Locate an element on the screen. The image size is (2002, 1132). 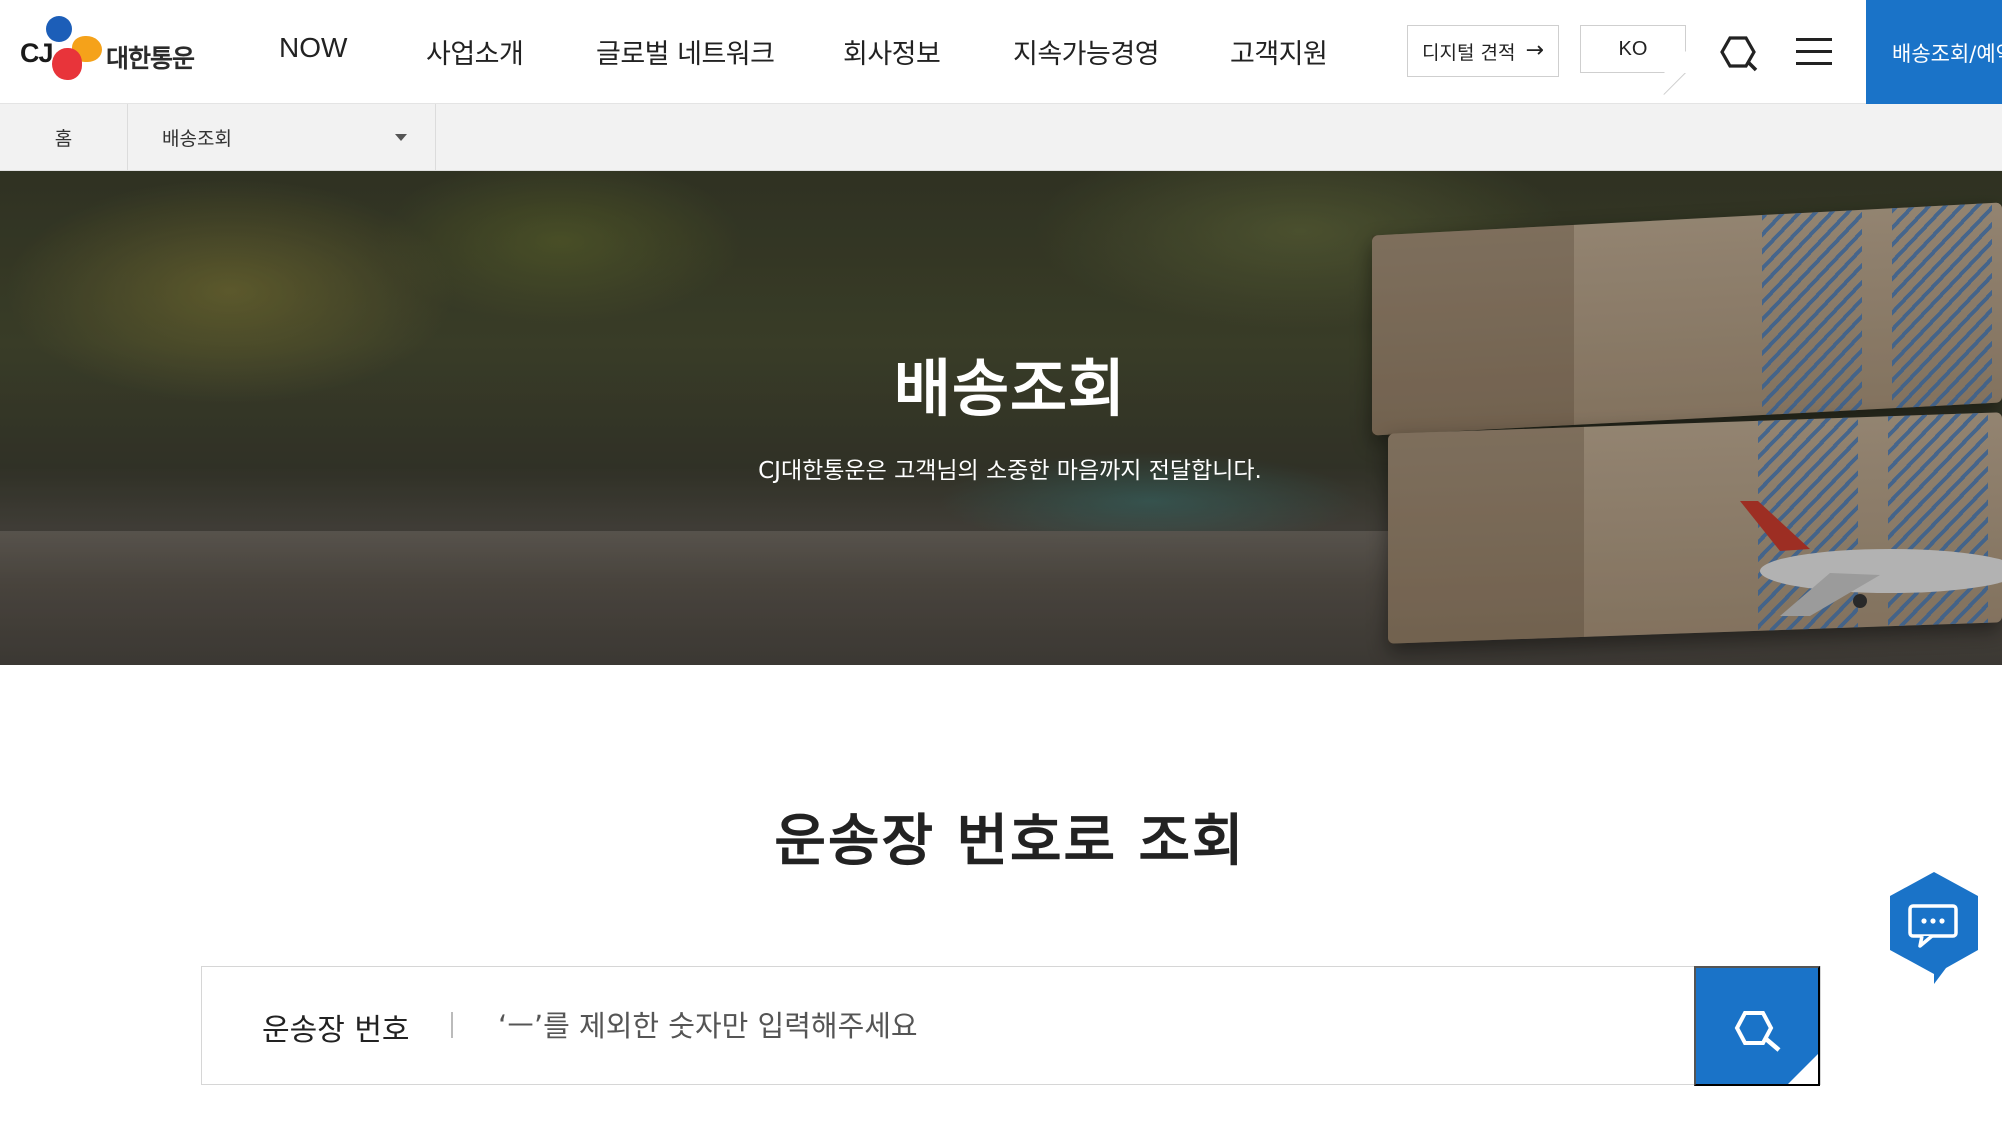
tracking-search-box: 운송장 번호 is located at coordinates (1011, 1025).